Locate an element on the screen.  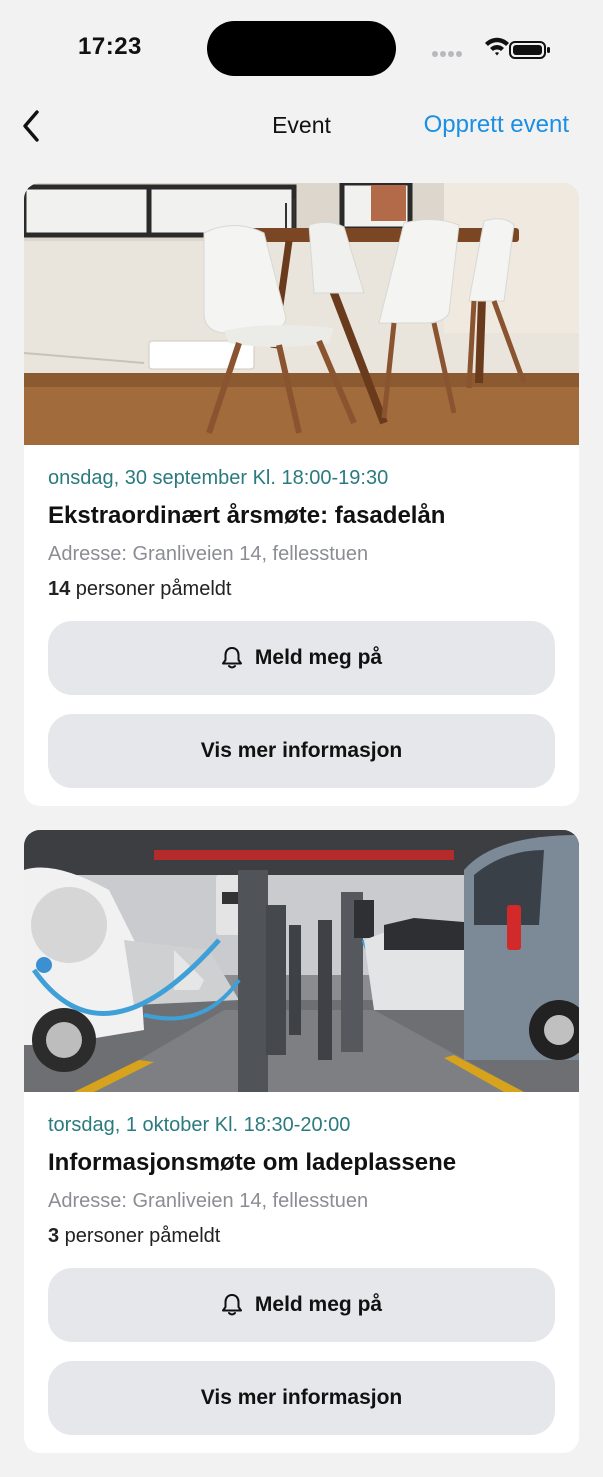
signal-dots-icon is located at coordinates (447, 54).